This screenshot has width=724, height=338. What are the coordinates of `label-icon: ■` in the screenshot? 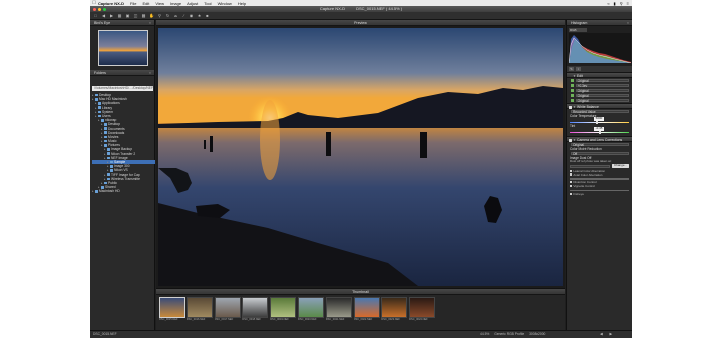 It's located at (207, 15).